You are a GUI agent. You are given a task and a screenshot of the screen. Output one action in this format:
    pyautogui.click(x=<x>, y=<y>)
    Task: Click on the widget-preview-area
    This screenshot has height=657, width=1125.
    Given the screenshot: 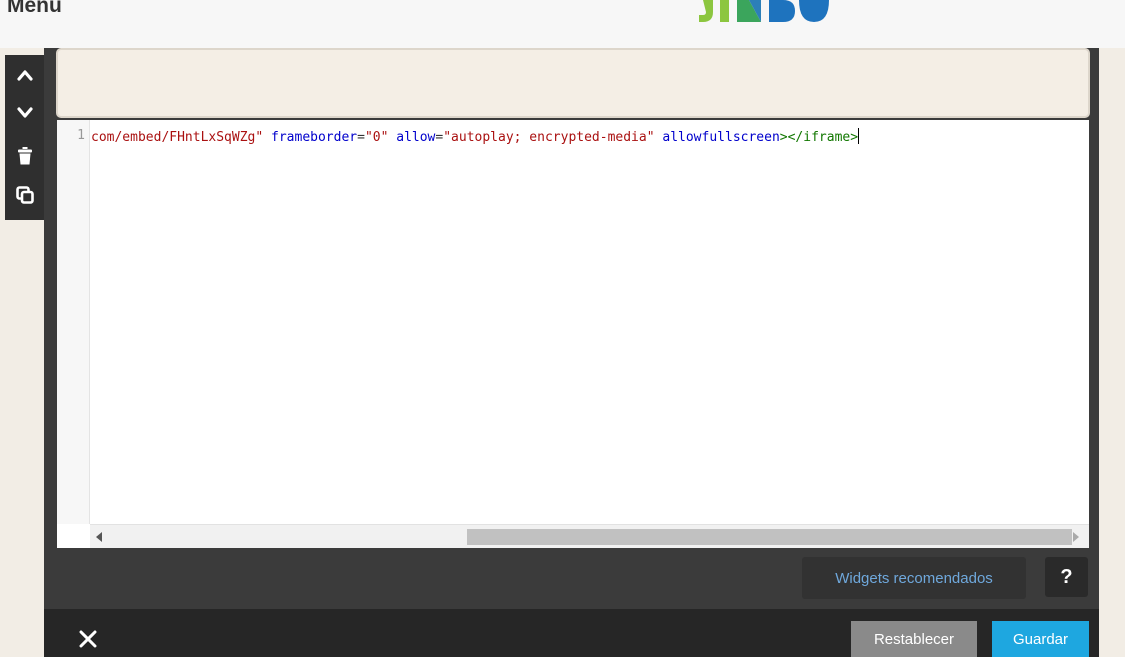 What is the action you would take?
    pyautogui.click(x=573, y=83)
    